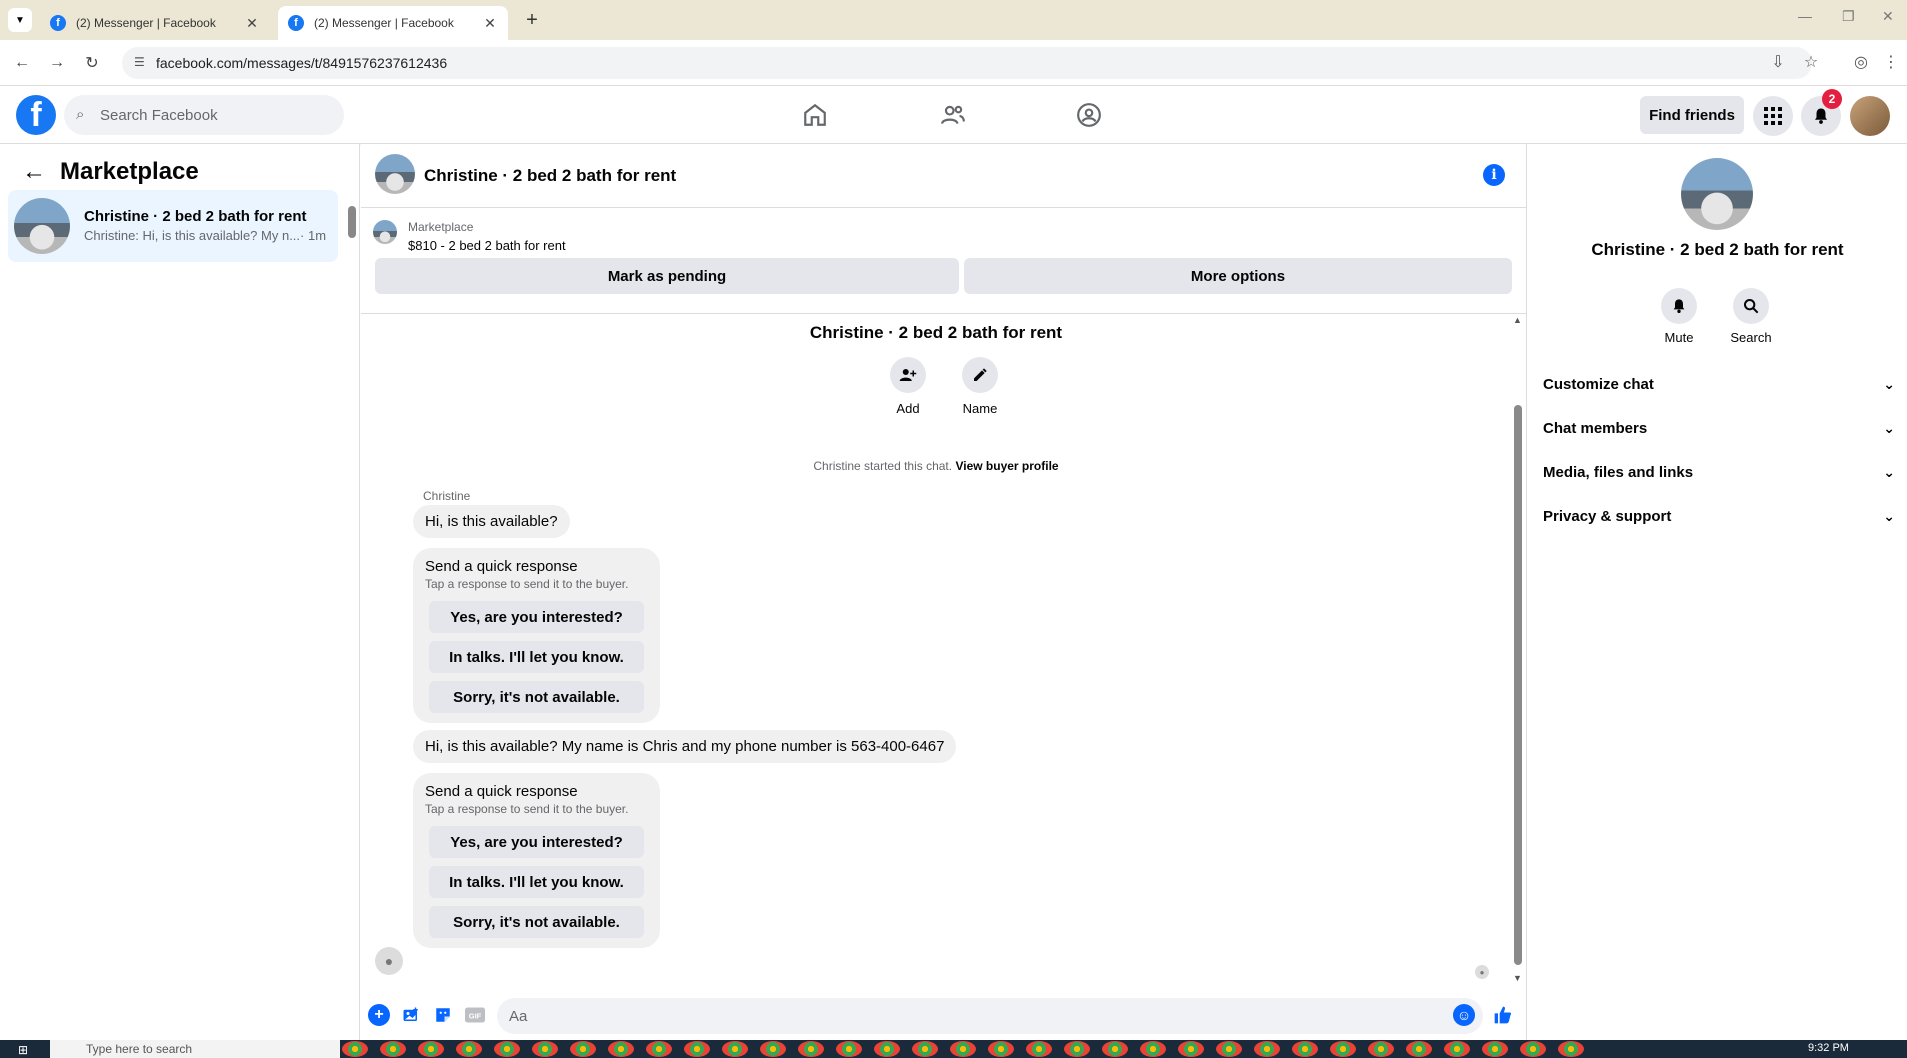  What do you see at coordinates (1517, 978) in the screenshot?
I see `scroll-down-arrow-icon: ▼` at bounding box center [1517, 978].